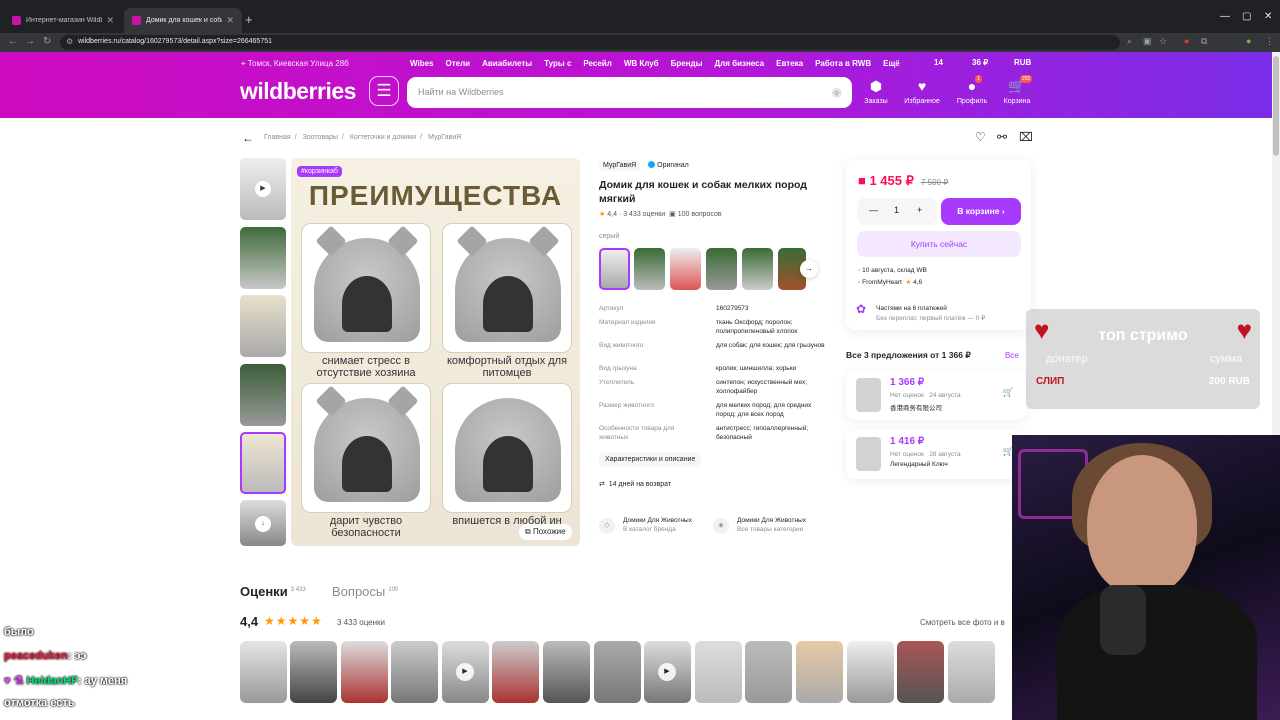 The image size is (1280, 720). Describe the element at coordinates (1225, 16) in the screenshot. I see `minimize-icon: —` at that location.